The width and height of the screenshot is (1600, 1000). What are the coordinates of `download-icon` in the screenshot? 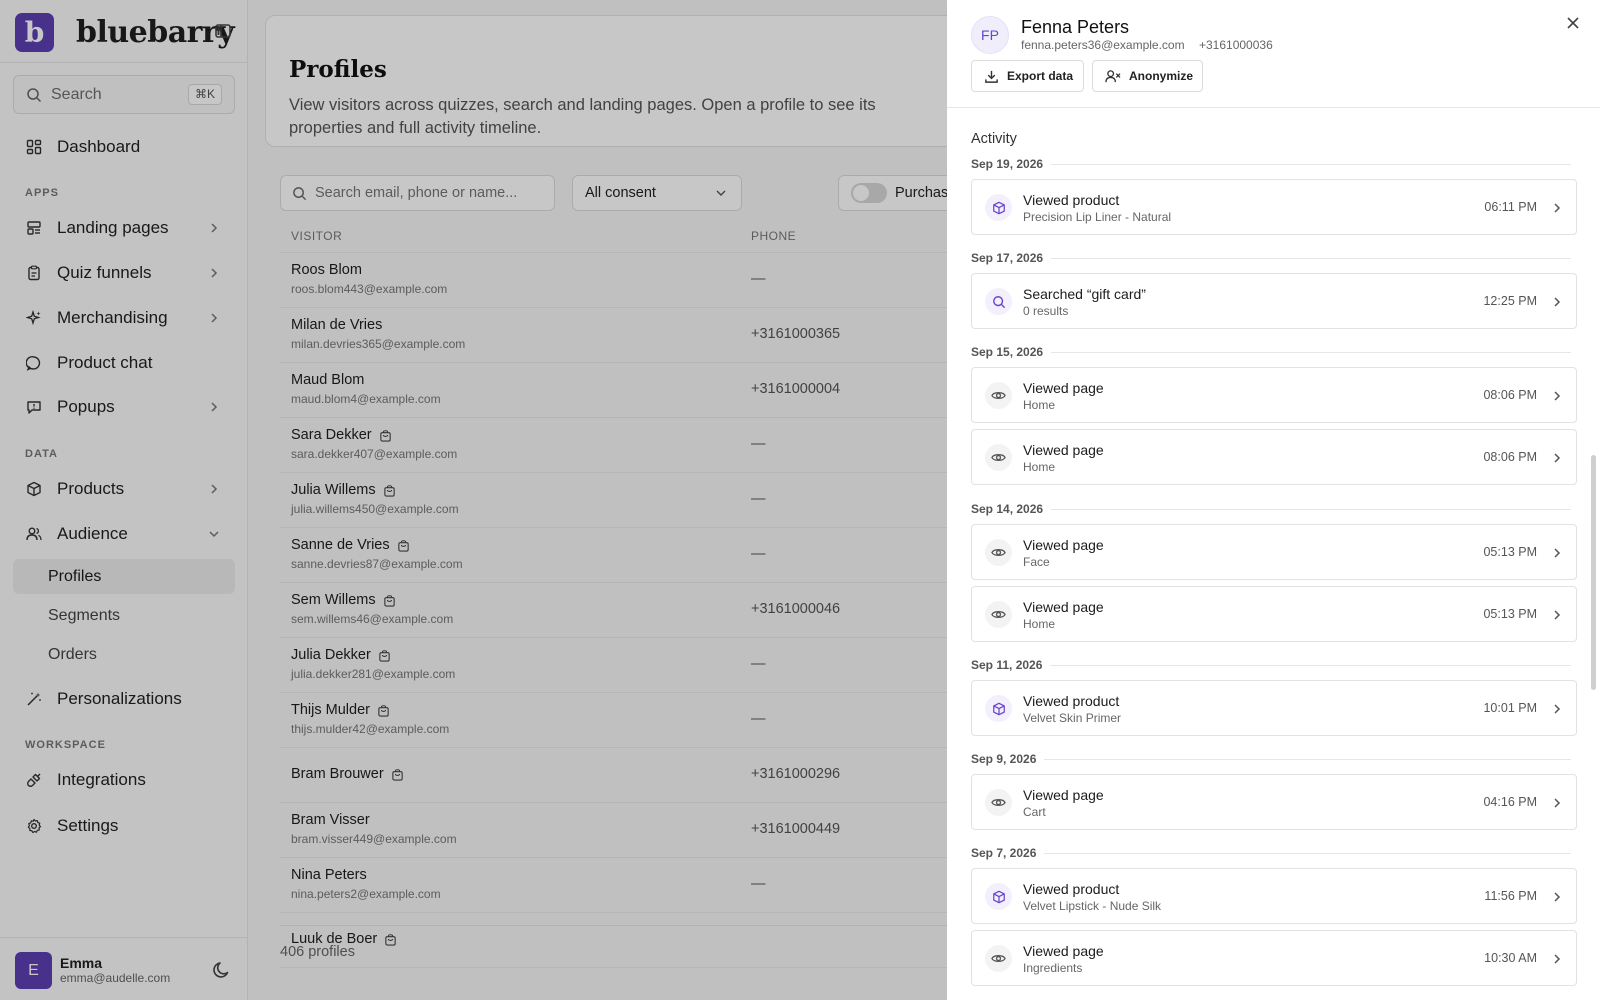 It's located at (991, 76).